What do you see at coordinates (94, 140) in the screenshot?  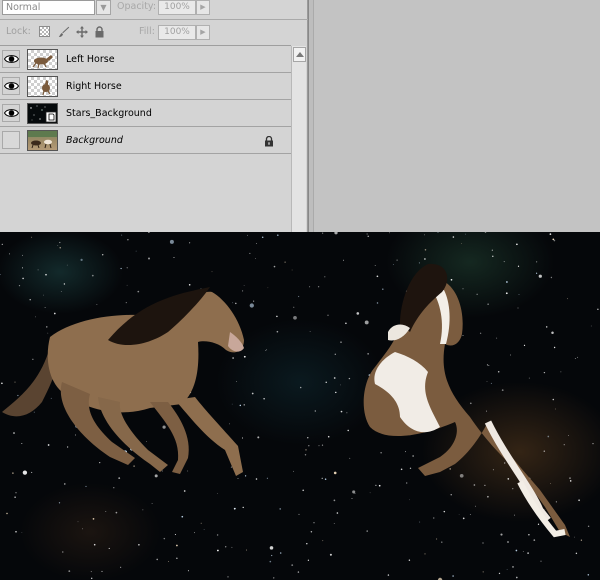 I see `layer-name: Background` at bounding box center [94, 140].